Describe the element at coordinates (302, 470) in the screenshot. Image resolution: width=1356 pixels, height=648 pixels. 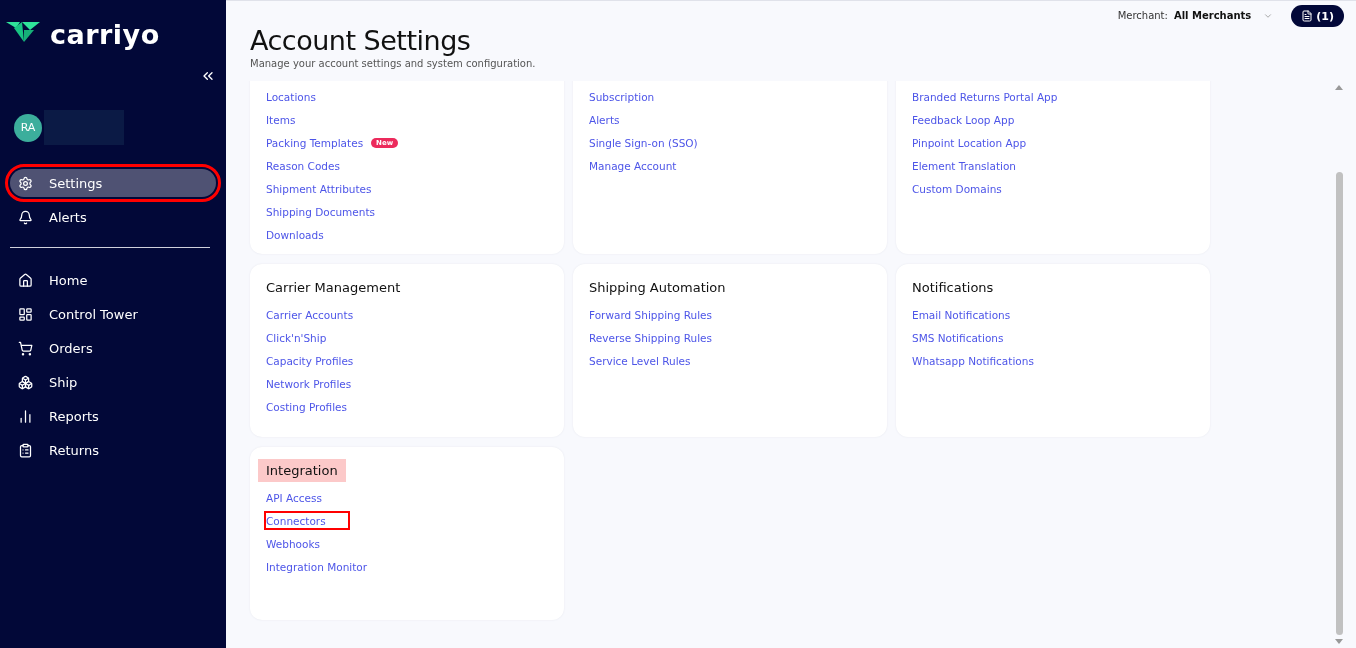
I see `card-title: Integration` at that location.